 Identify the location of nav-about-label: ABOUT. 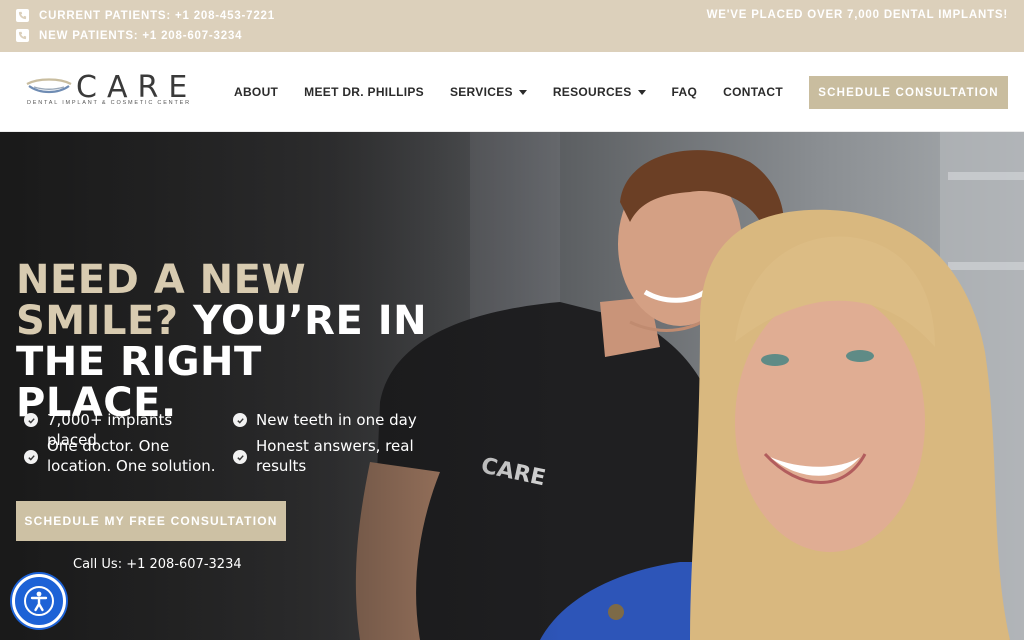
(256, 92).